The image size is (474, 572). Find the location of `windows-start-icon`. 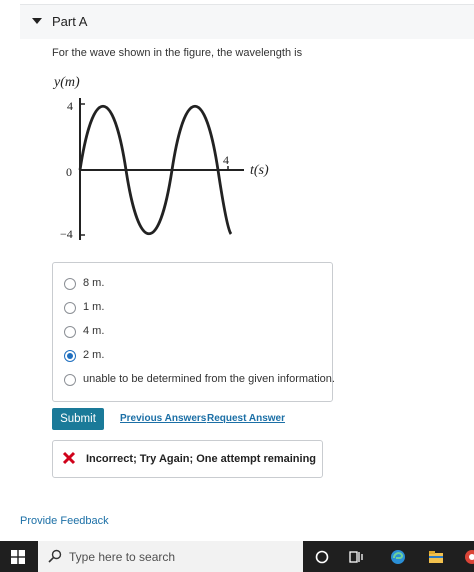

windows-start-icon is located at coordinates (18, 557).